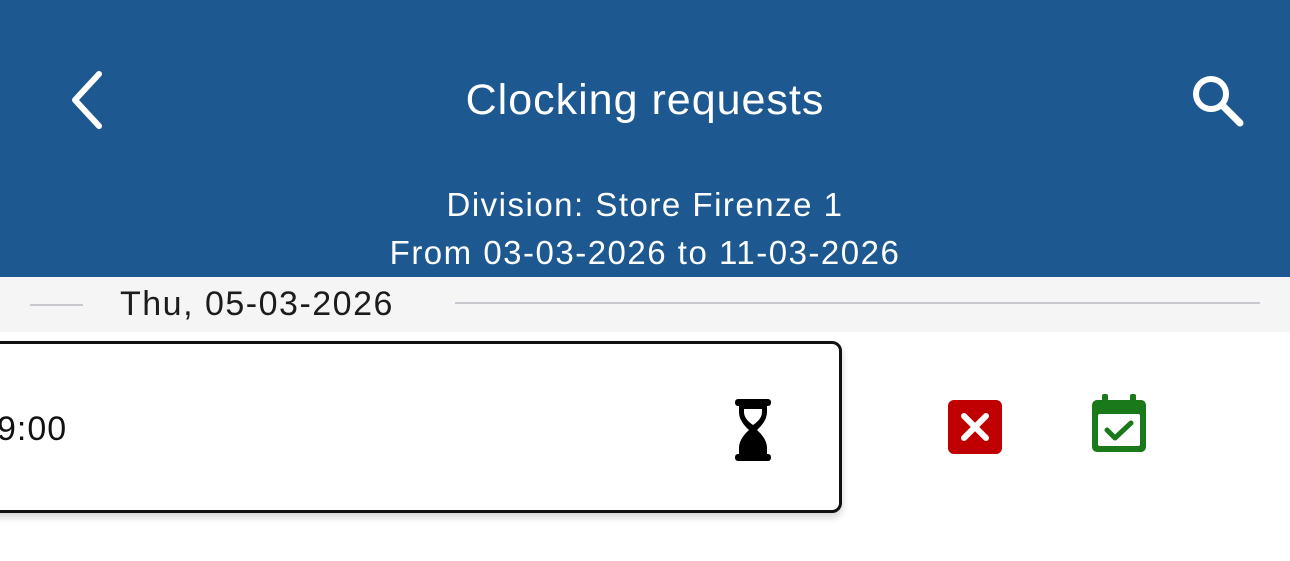 Image resolution: width=1290 pixels, height=561 pixels. What do you see at coordinates (645, 204) in the screenshot?
I see `division-label: Division: Store Firenze 1` at bounding box center [645, 204].